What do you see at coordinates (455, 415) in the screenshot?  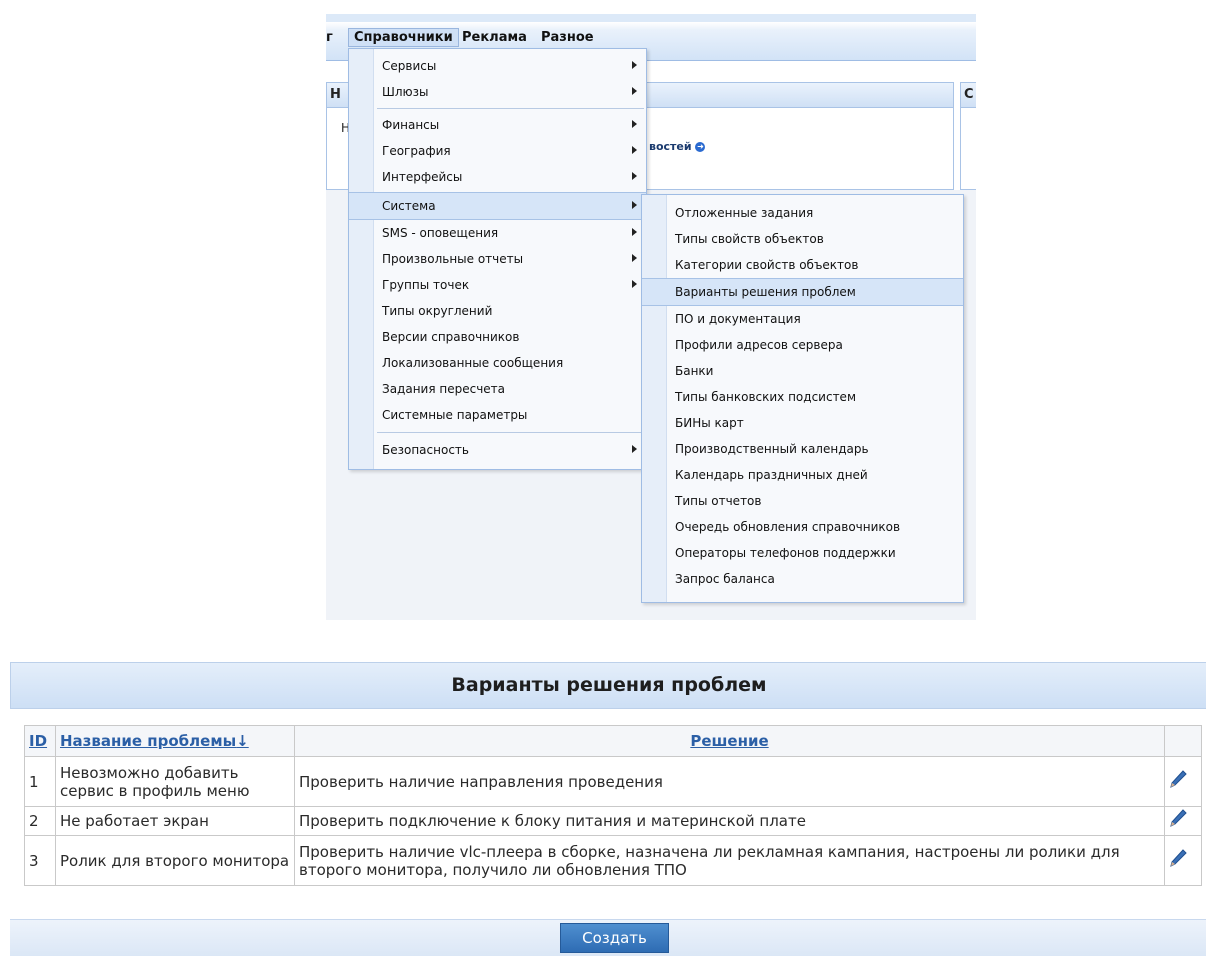 I see `menu-item-label: Системные параметры` at bounding box center [455, 415].